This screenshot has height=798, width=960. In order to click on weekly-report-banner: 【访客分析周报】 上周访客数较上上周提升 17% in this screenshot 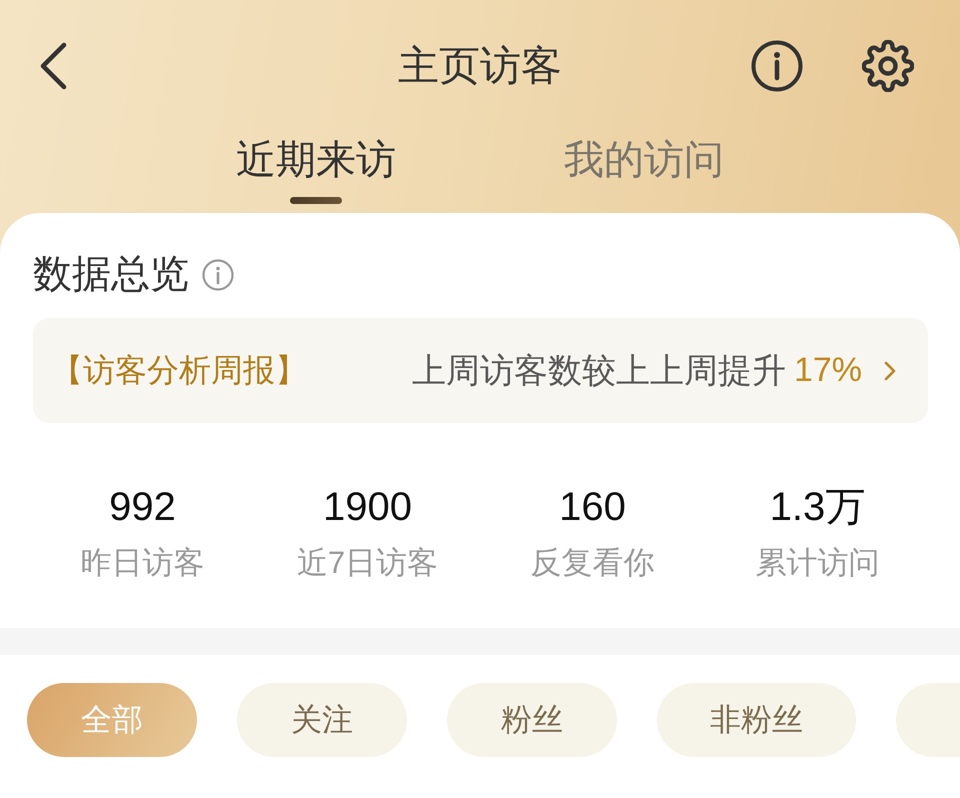, I will do `click(480, 370)`.